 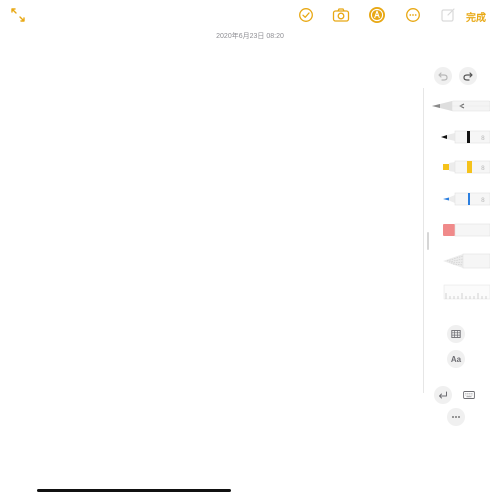 I want to click on note-timestamp: 2020年6月23日 08:20, so click(x=250, y=36).